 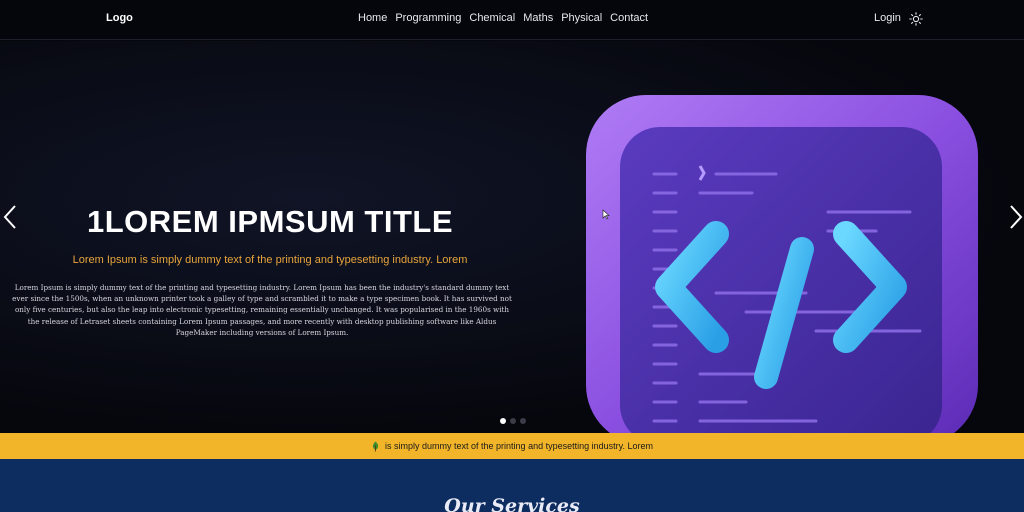 I want to click on nav-physical: Physical, so click(x=581, y=18).